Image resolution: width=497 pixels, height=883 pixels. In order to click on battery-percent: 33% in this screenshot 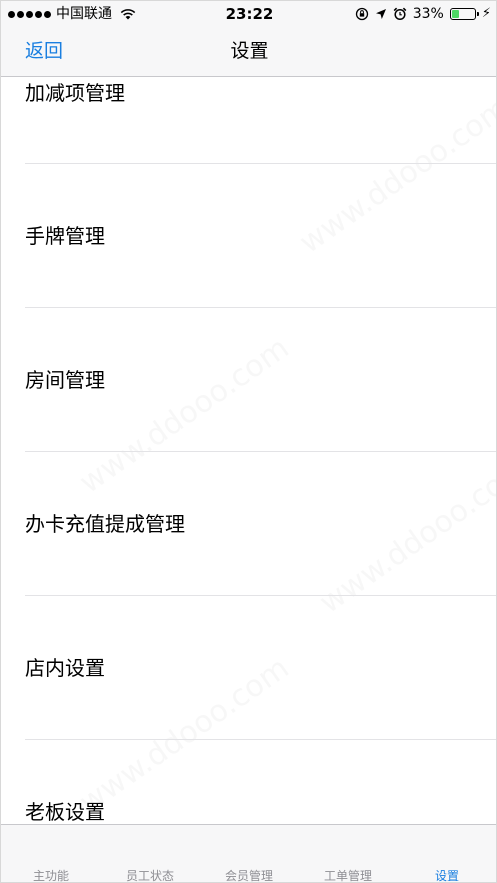, I will do `click(428, 14)`.